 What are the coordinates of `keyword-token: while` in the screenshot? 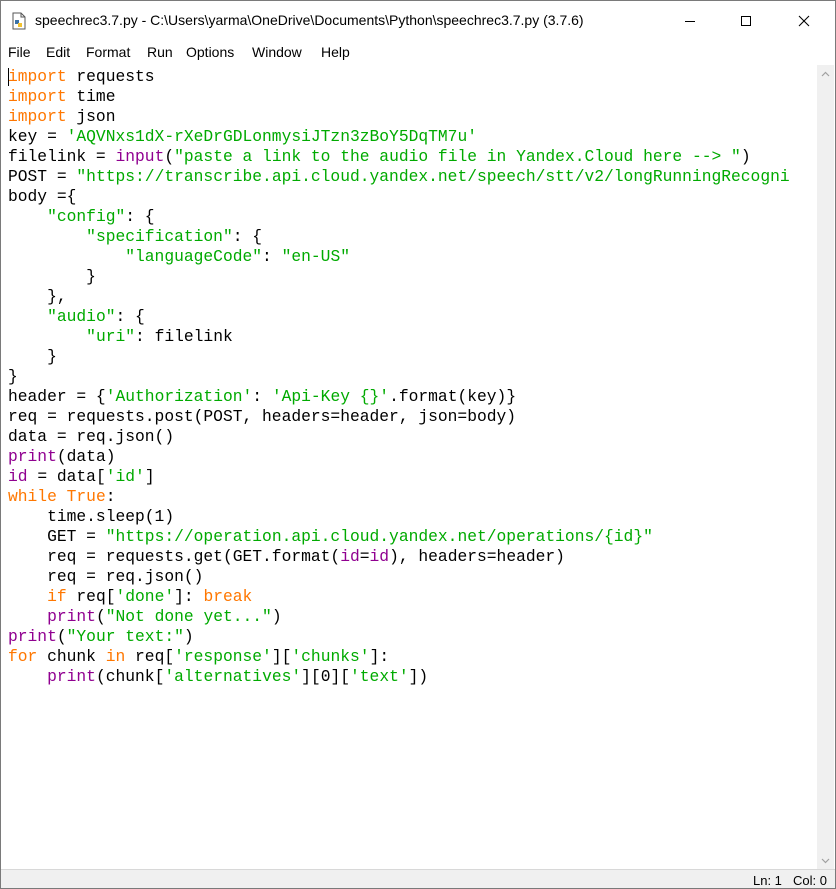 It's located at (32, 496).